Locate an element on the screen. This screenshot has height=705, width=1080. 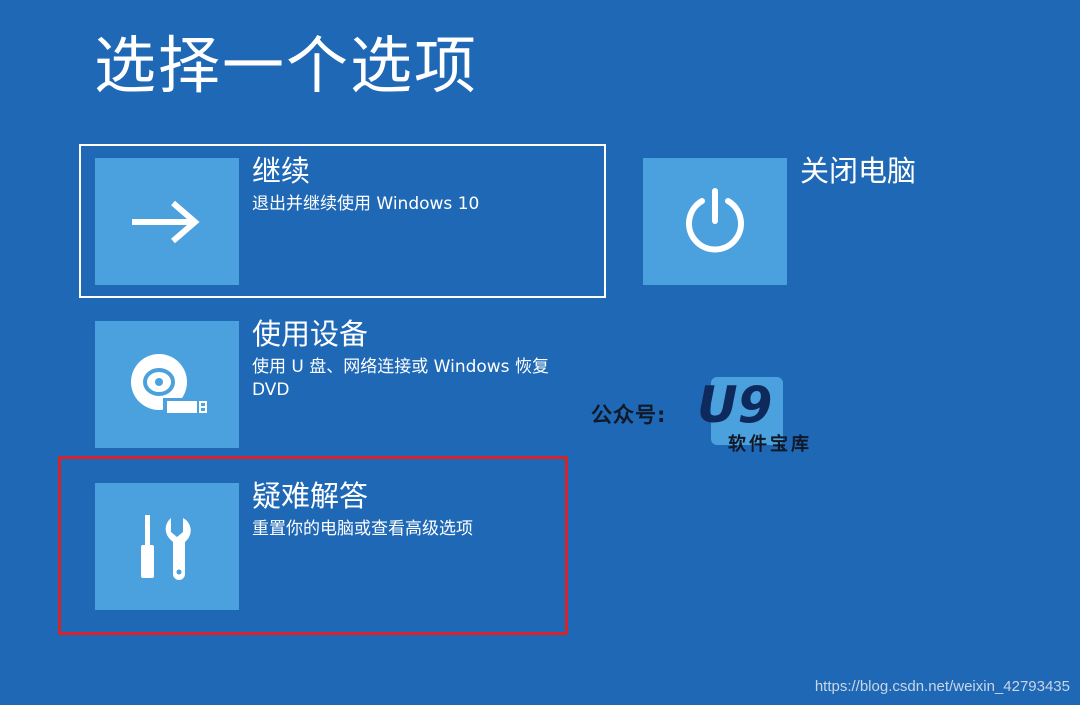
watermark-url: https://blog.csdn.net/weixin_42793435 is located at coordinates (942, 686).